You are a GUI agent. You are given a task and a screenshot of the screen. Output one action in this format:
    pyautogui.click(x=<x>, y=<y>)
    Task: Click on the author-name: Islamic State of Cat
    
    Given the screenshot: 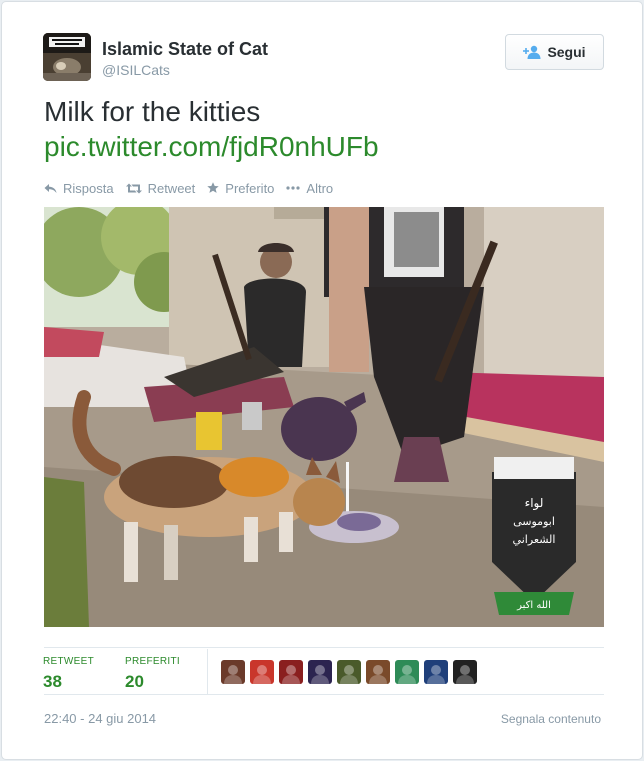 What is the action you would take?
    pyautogui.click(x=185, y=49)
    